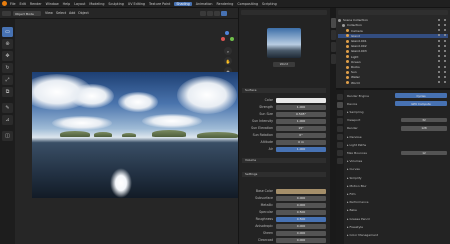  I want to click on outliner-row: Island, so click(393, 36).